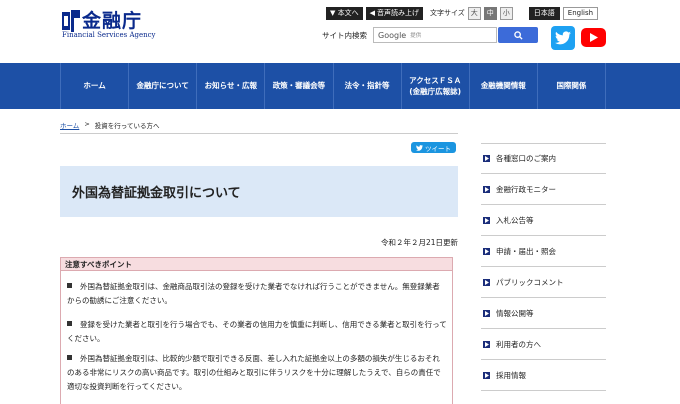  I want to click on breadcrumb-home-link: ホーム, so click(69, 125).